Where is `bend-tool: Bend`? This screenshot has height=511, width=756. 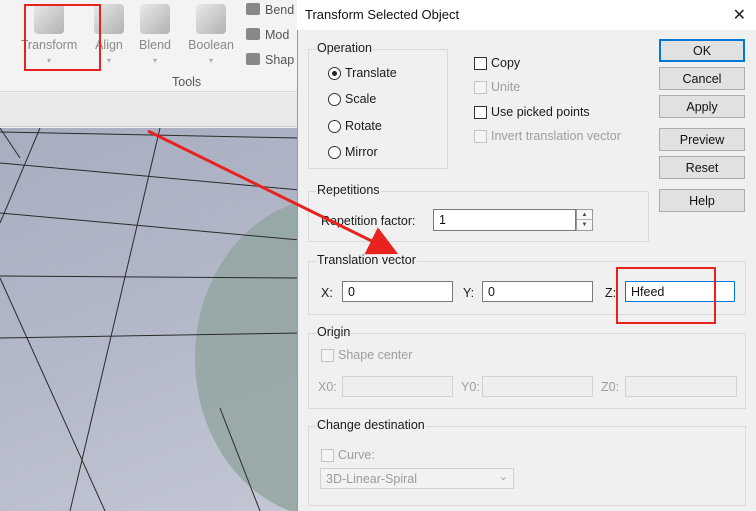
bend-tool: Bend is located at coordinates (270, 10).